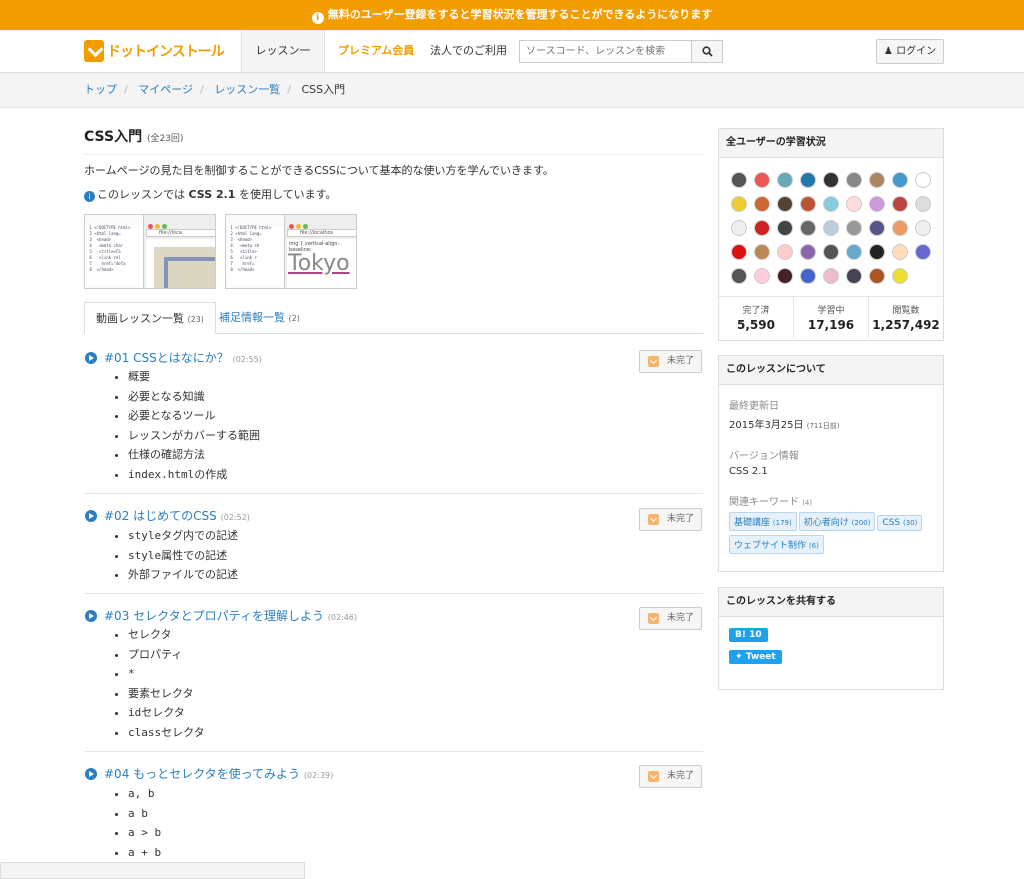  I want to click on breadcrumb-lessons: レッスン一覧, so click(247, 89).